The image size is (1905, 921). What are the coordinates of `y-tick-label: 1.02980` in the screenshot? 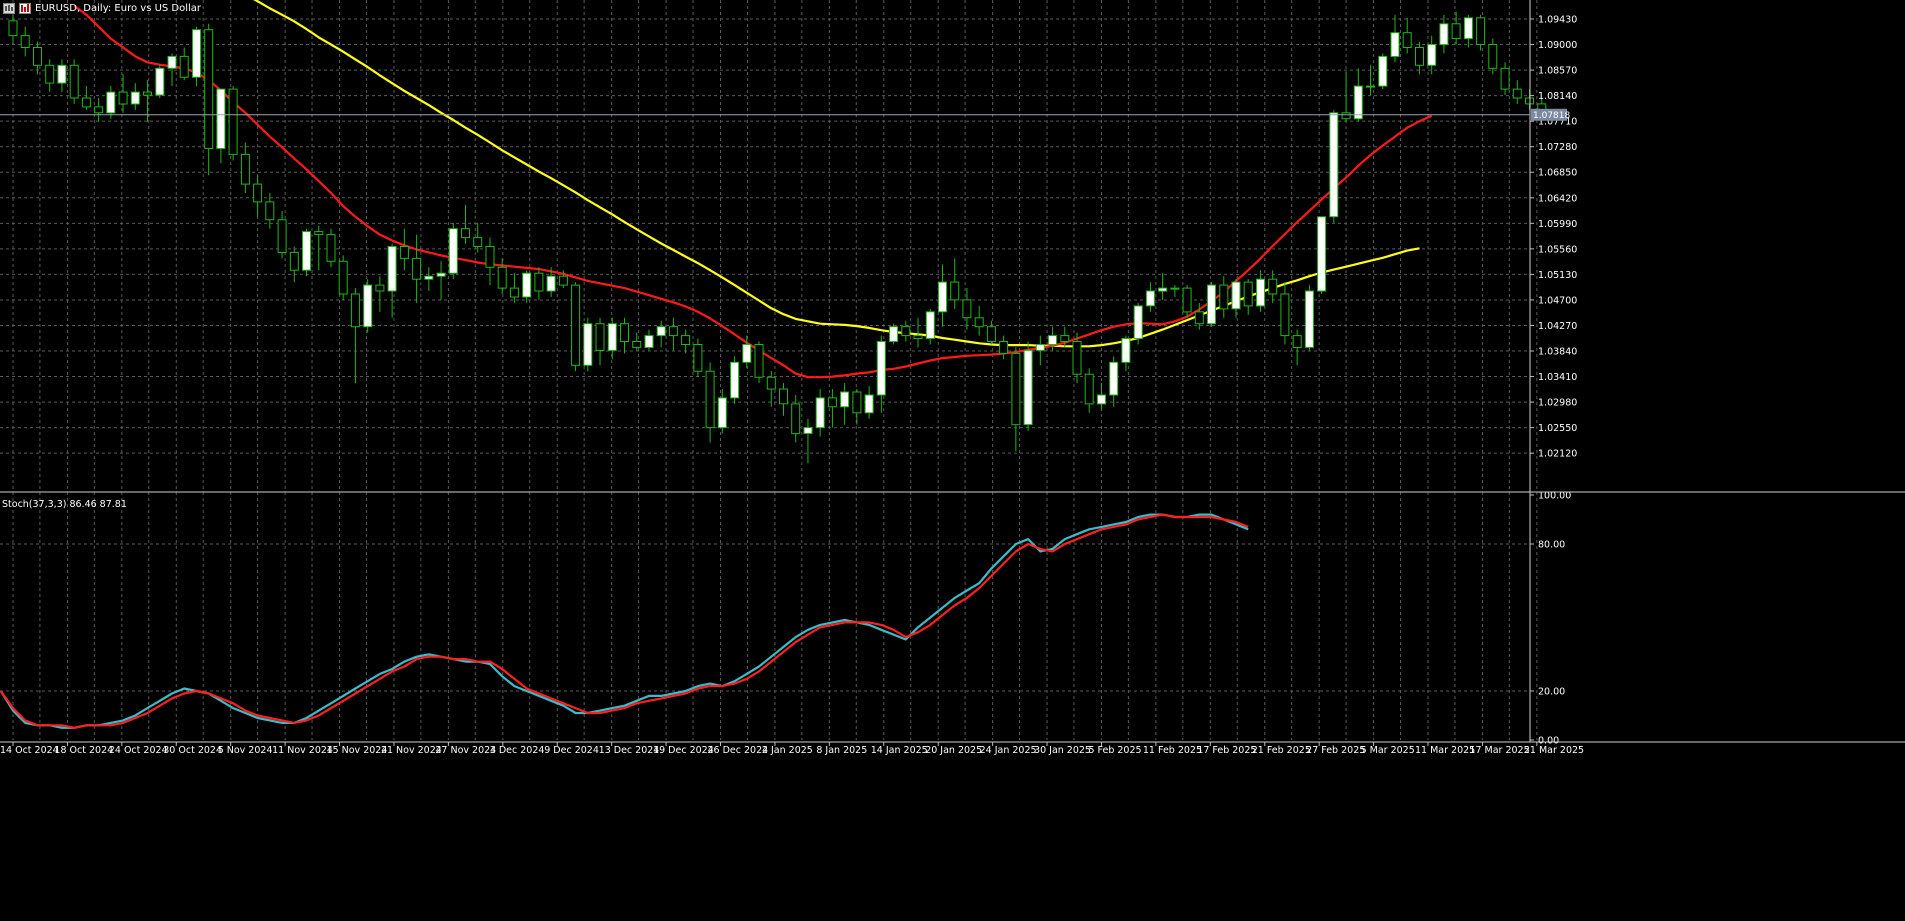 It's located at (1557, 403).